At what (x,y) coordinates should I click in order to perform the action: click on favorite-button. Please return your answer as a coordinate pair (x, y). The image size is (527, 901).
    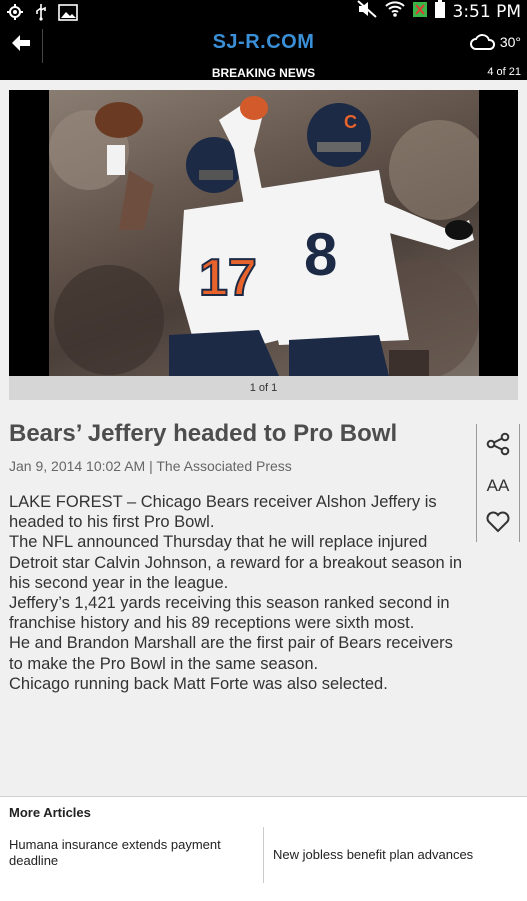
    Looking at the image, I should click on (498, 522).